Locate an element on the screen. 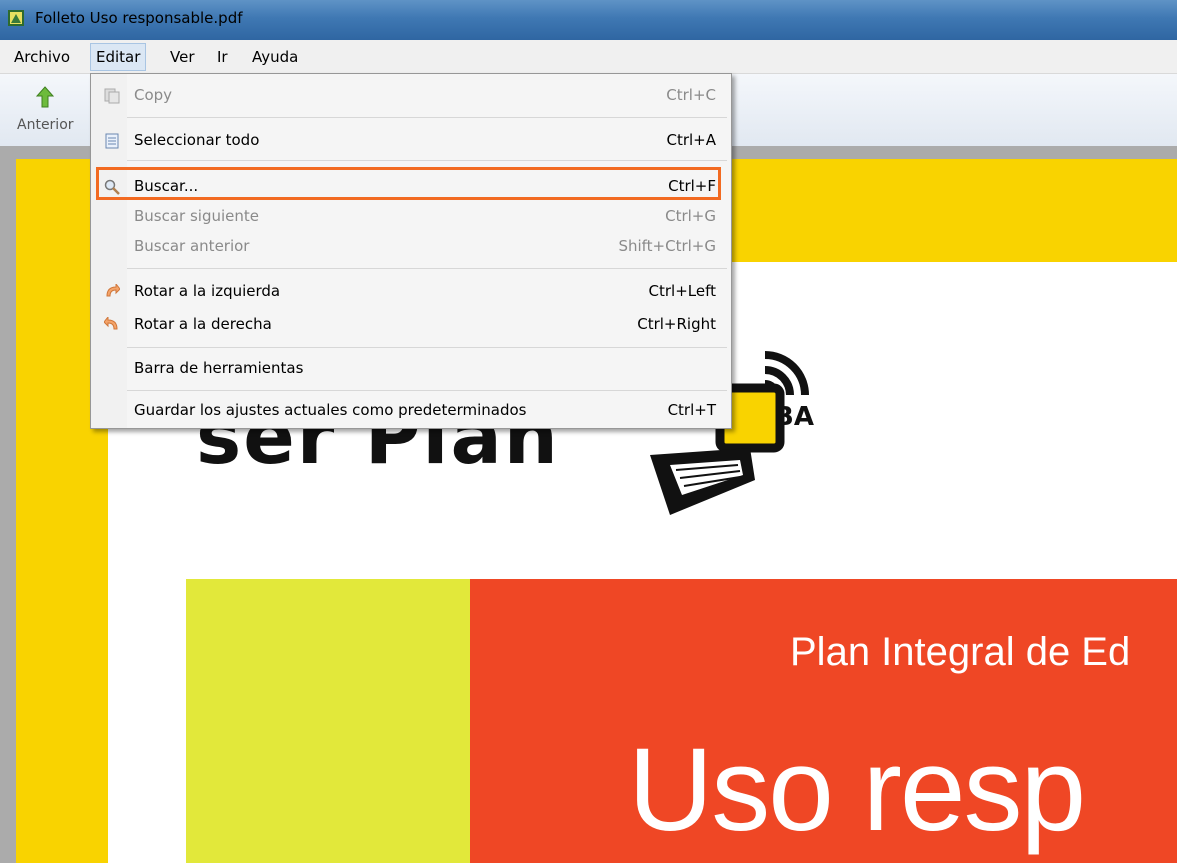  menu-item-buscar-anterior: Buscar anterior Shift+Ctrl+G is located at coordinates (411, 247).